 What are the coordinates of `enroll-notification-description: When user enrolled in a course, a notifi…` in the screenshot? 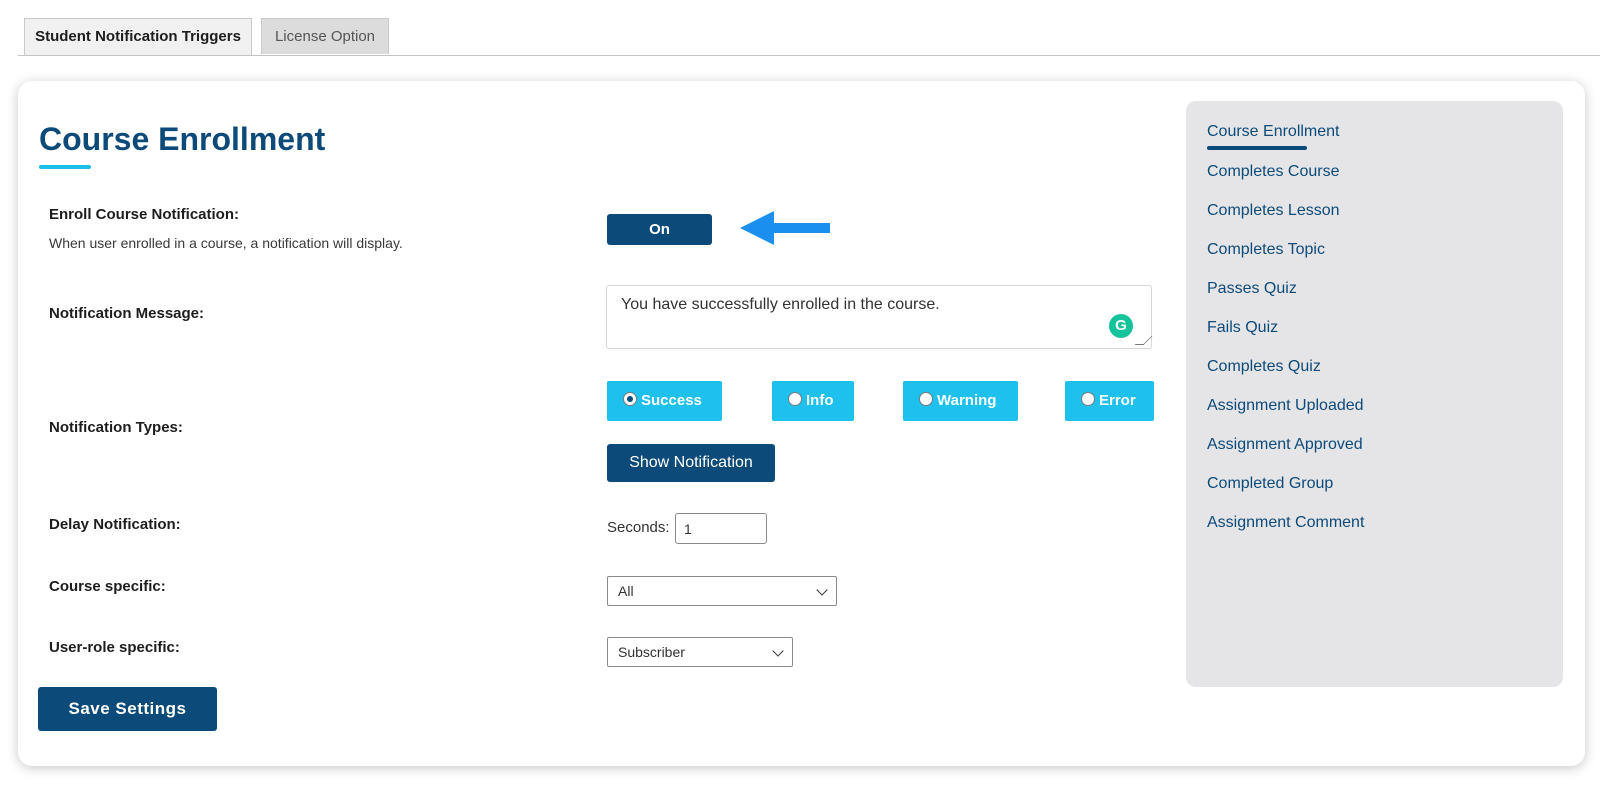 It's located at (226, 243).